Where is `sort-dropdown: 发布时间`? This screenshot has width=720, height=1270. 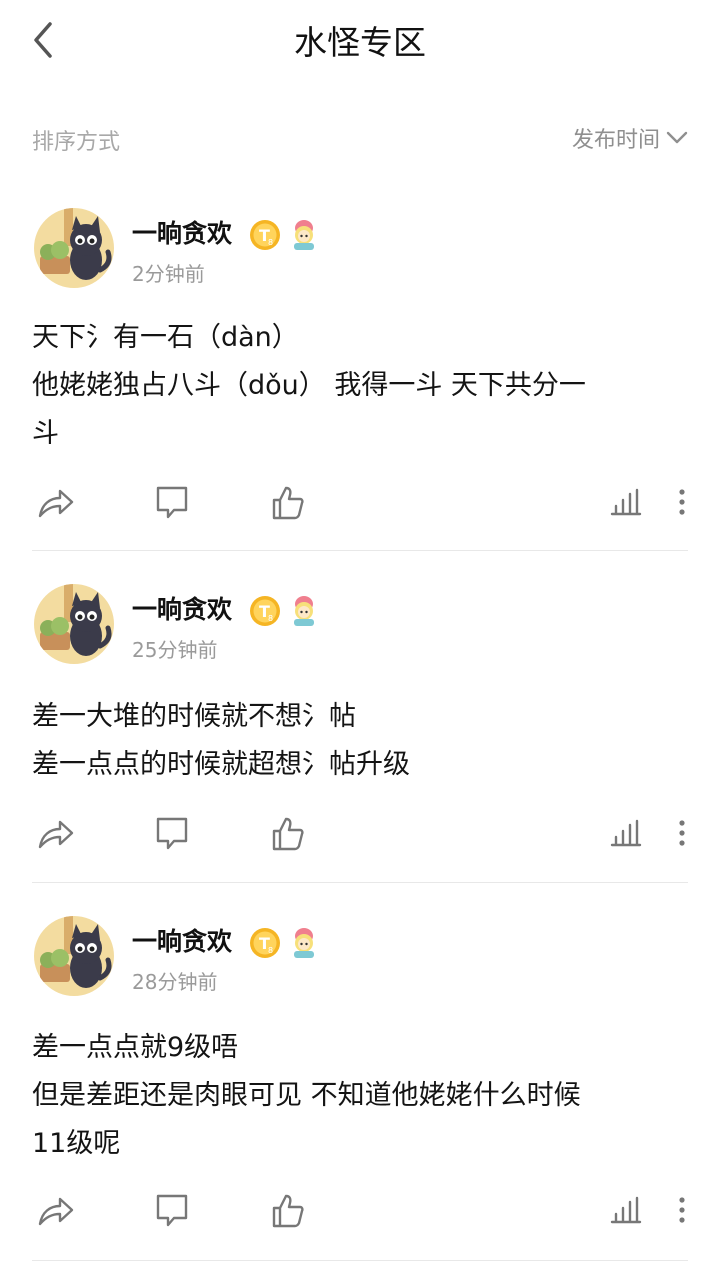
sort-dropdown: 发布时间 is located at coordinates (631, 138).